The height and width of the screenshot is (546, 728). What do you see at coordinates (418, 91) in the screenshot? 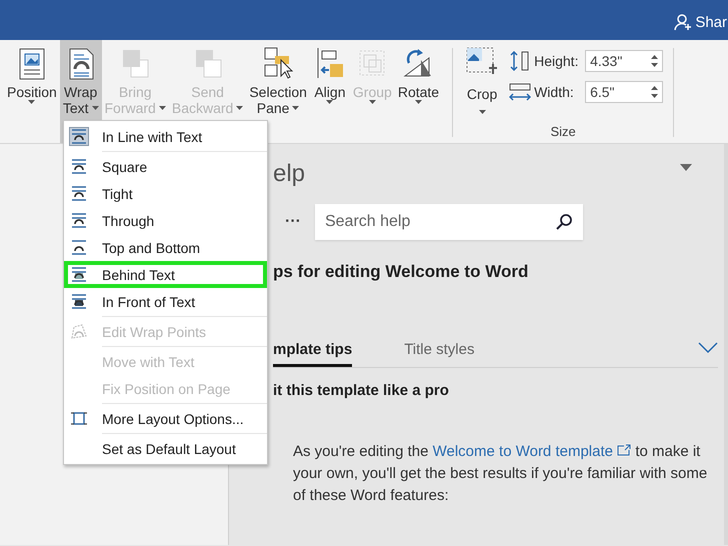
I see `ribbon-button: Rotate` at bounding box center [418, 91].